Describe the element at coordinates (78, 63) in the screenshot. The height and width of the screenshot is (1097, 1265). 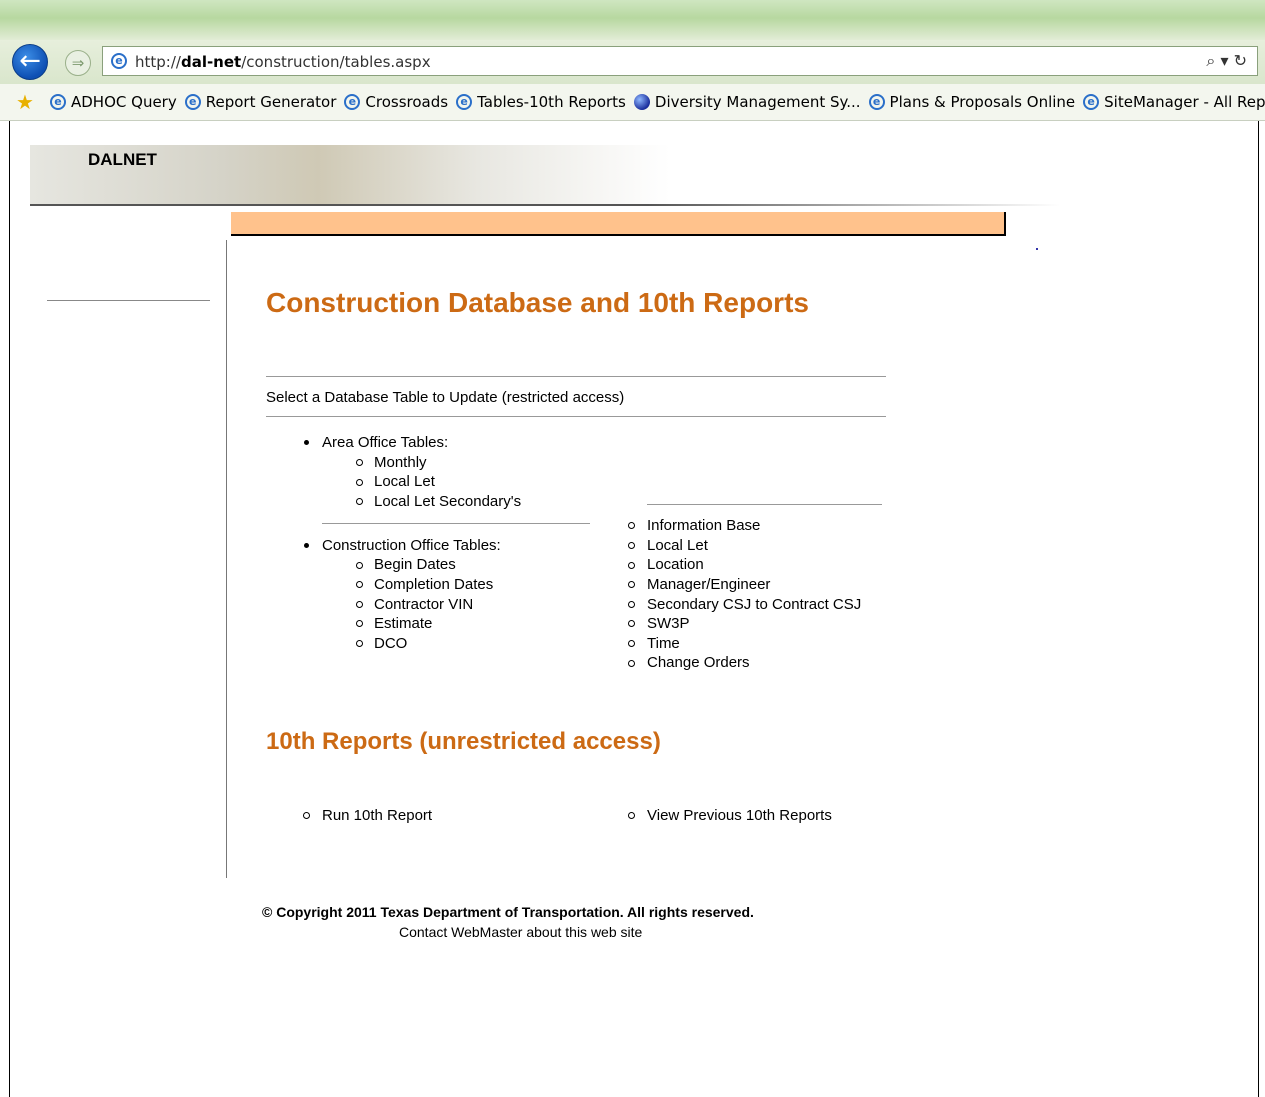
I see `forward-arrow-icon: ⇒` at that location.